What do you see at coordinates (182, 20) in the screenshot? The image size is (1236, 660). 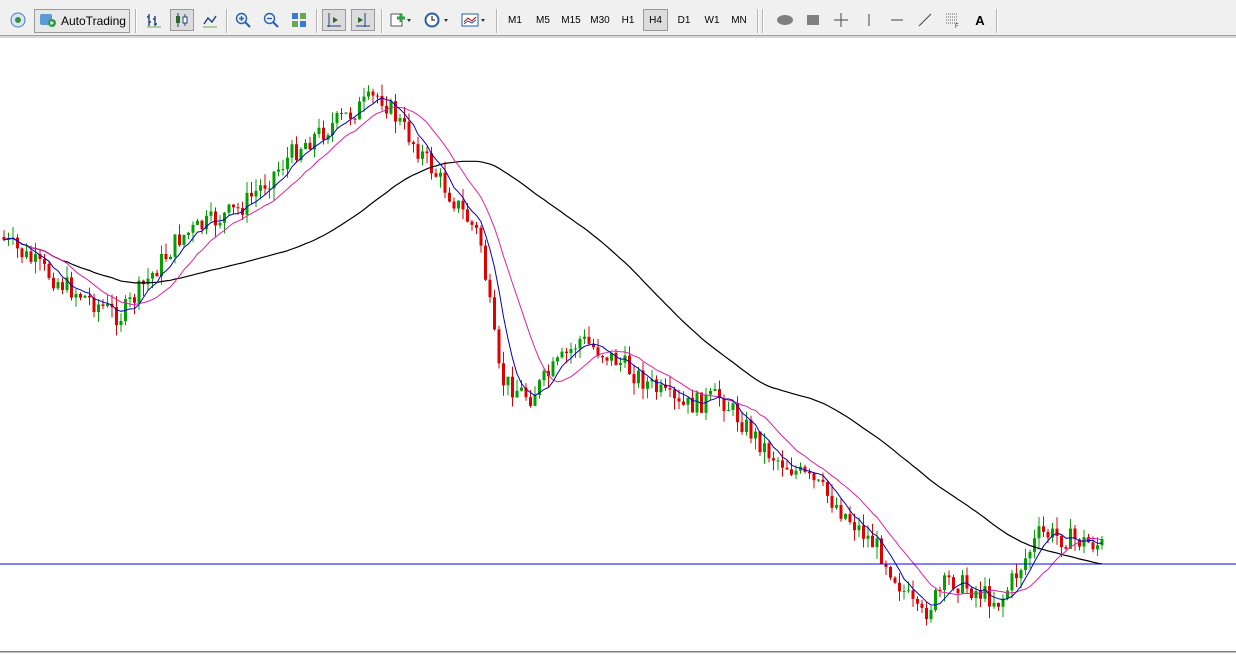 I see `candlestick-icon` at bounding box center [182, 20].